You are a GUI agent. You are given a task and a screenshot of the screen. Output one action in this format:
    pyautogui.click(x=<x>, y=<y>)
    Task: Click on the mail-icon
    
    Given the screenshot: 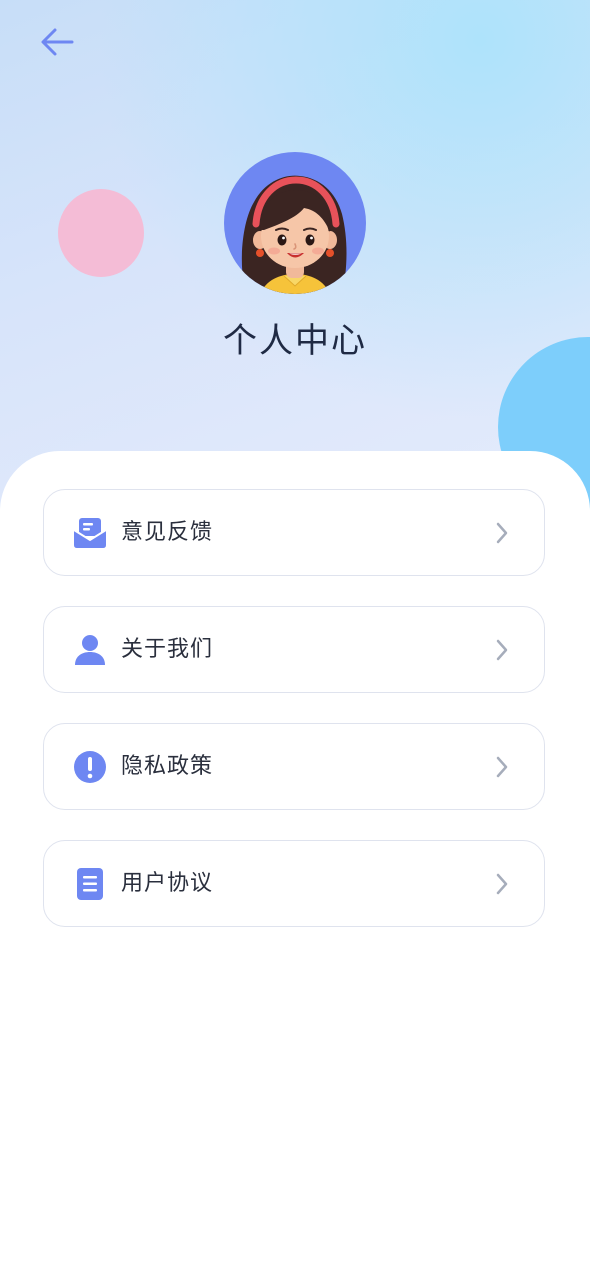 What is the action you would take?
    pyautogui.click(x=90, y=533)
    